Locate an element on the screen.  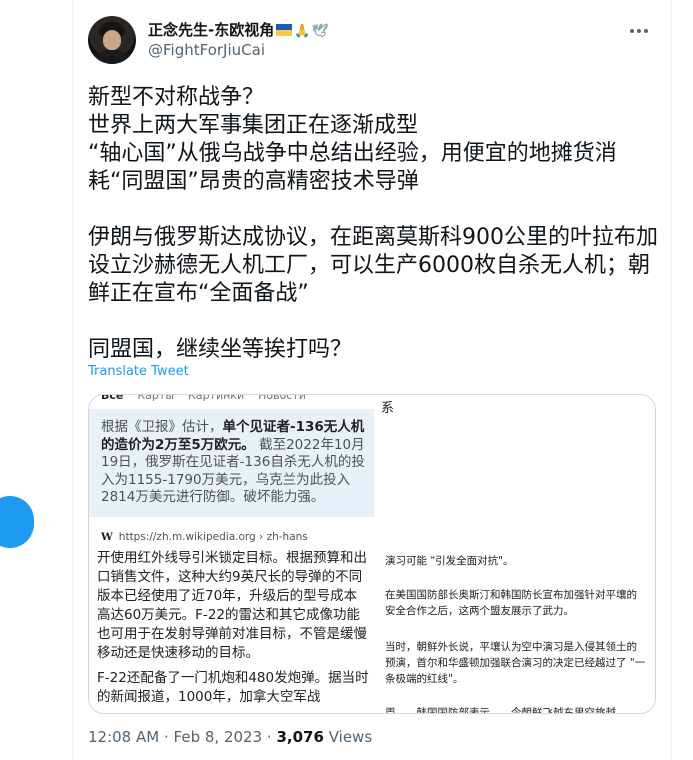
author-name-text: 正念先生-东欧视角 is located at coordinates (211, 30).